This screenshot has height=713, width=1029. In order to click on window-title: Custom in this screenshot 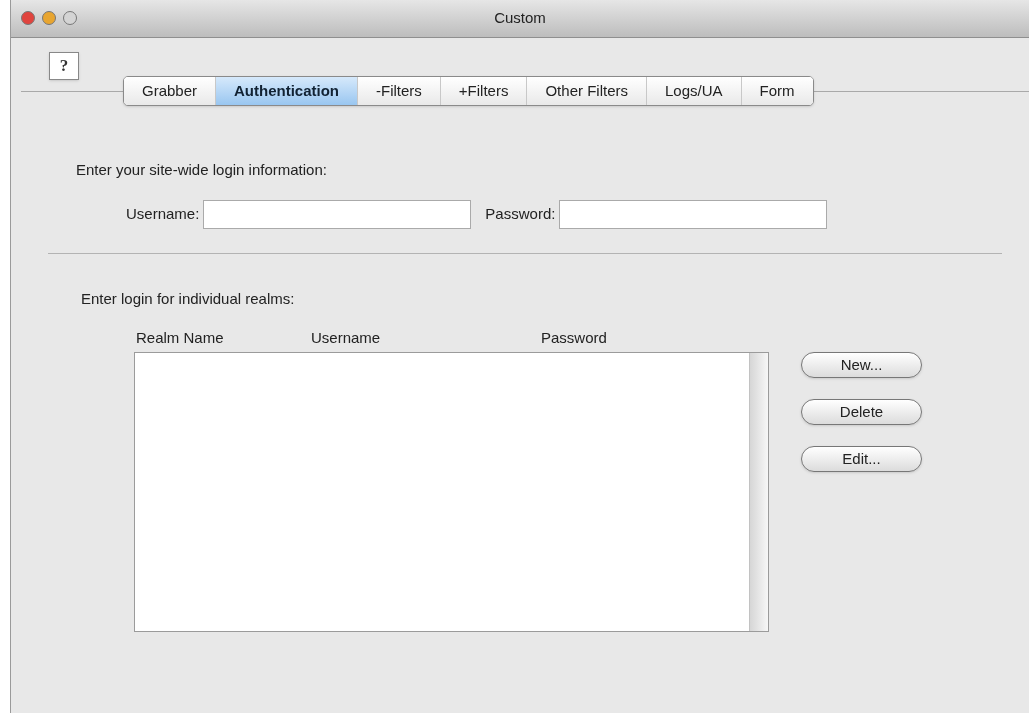, I will do `click(520, 18)`.